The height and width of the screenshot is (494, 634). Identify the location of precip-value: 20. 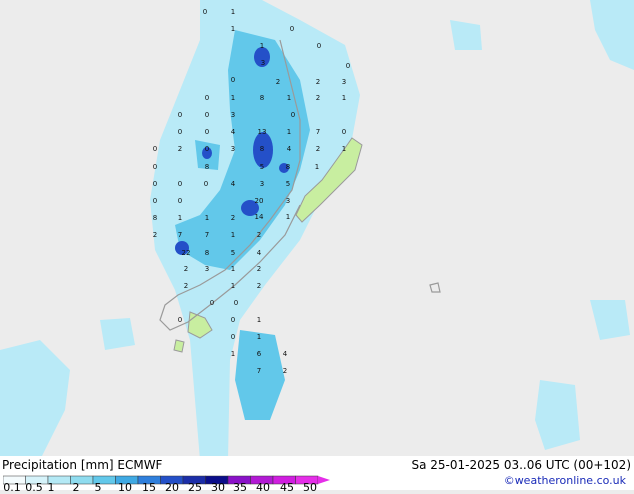
(259, 201).